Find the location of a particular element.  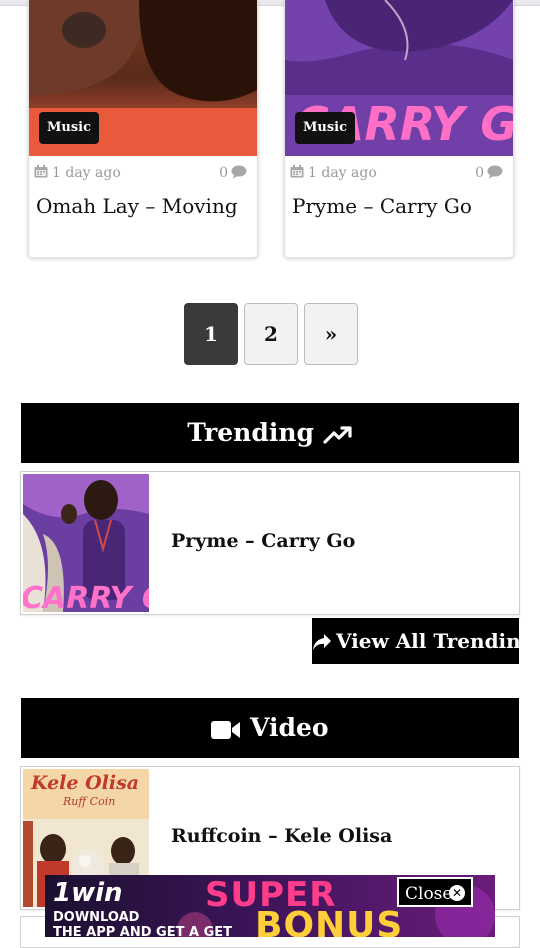

ad-line-2: THE APP AND GET A GET is located at coordinates (143, 931).